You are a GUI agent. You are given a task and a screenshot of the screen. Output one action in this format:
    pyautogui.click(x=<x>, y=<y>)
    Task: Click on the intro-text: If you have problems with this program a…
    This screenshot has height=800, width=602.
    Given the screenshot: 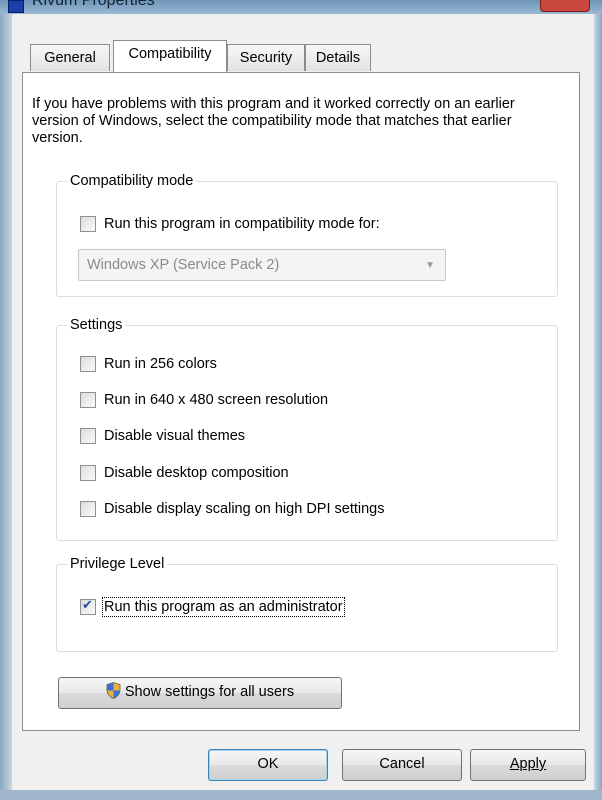 What is the action you would take?
    pyautogui.click(x=273, y=121)
    